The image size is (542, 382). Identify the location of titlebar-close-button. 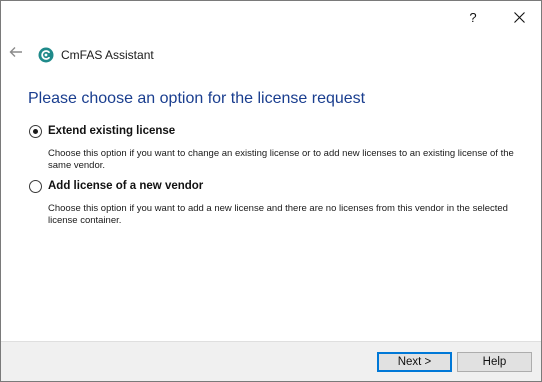
(518, 17).